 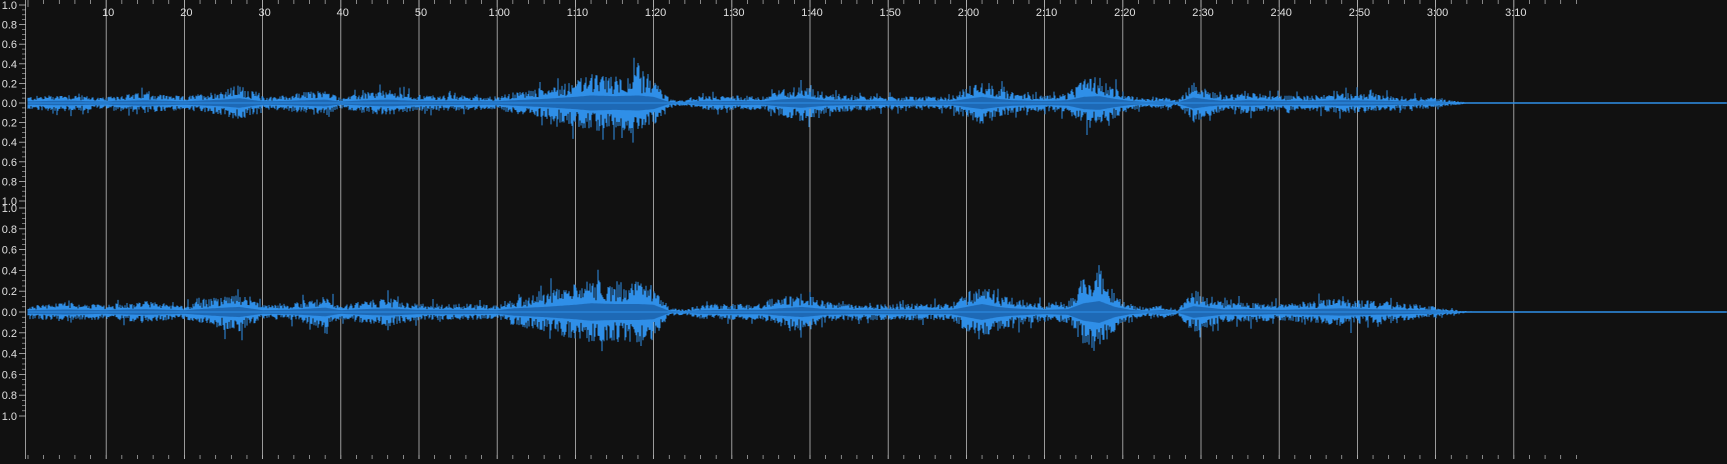 What do you see at coordinates (1124, 13) in the screenshot?
I see `time-label: 2:20` at bounding box center [1124, 13].